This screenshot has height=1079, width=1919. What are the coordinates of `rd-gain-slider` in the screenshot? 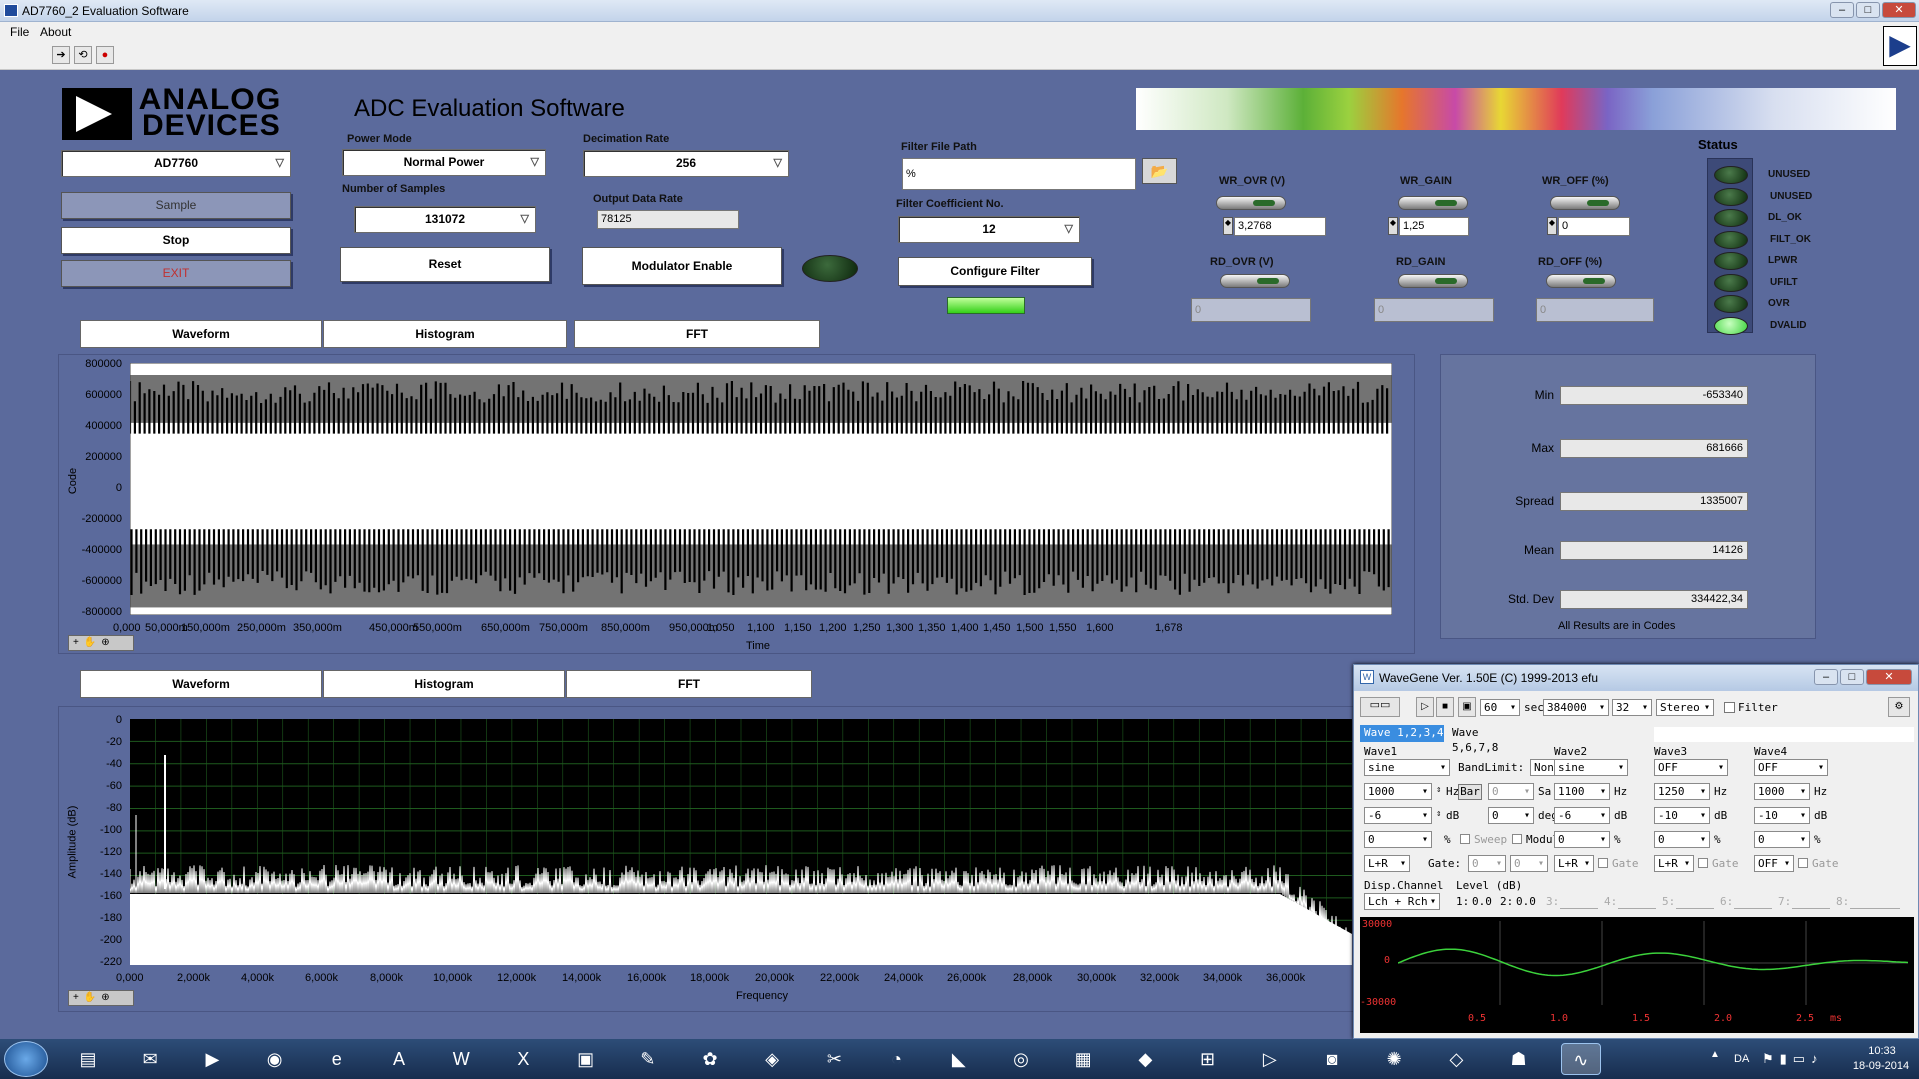 It's located at (1433, 281).